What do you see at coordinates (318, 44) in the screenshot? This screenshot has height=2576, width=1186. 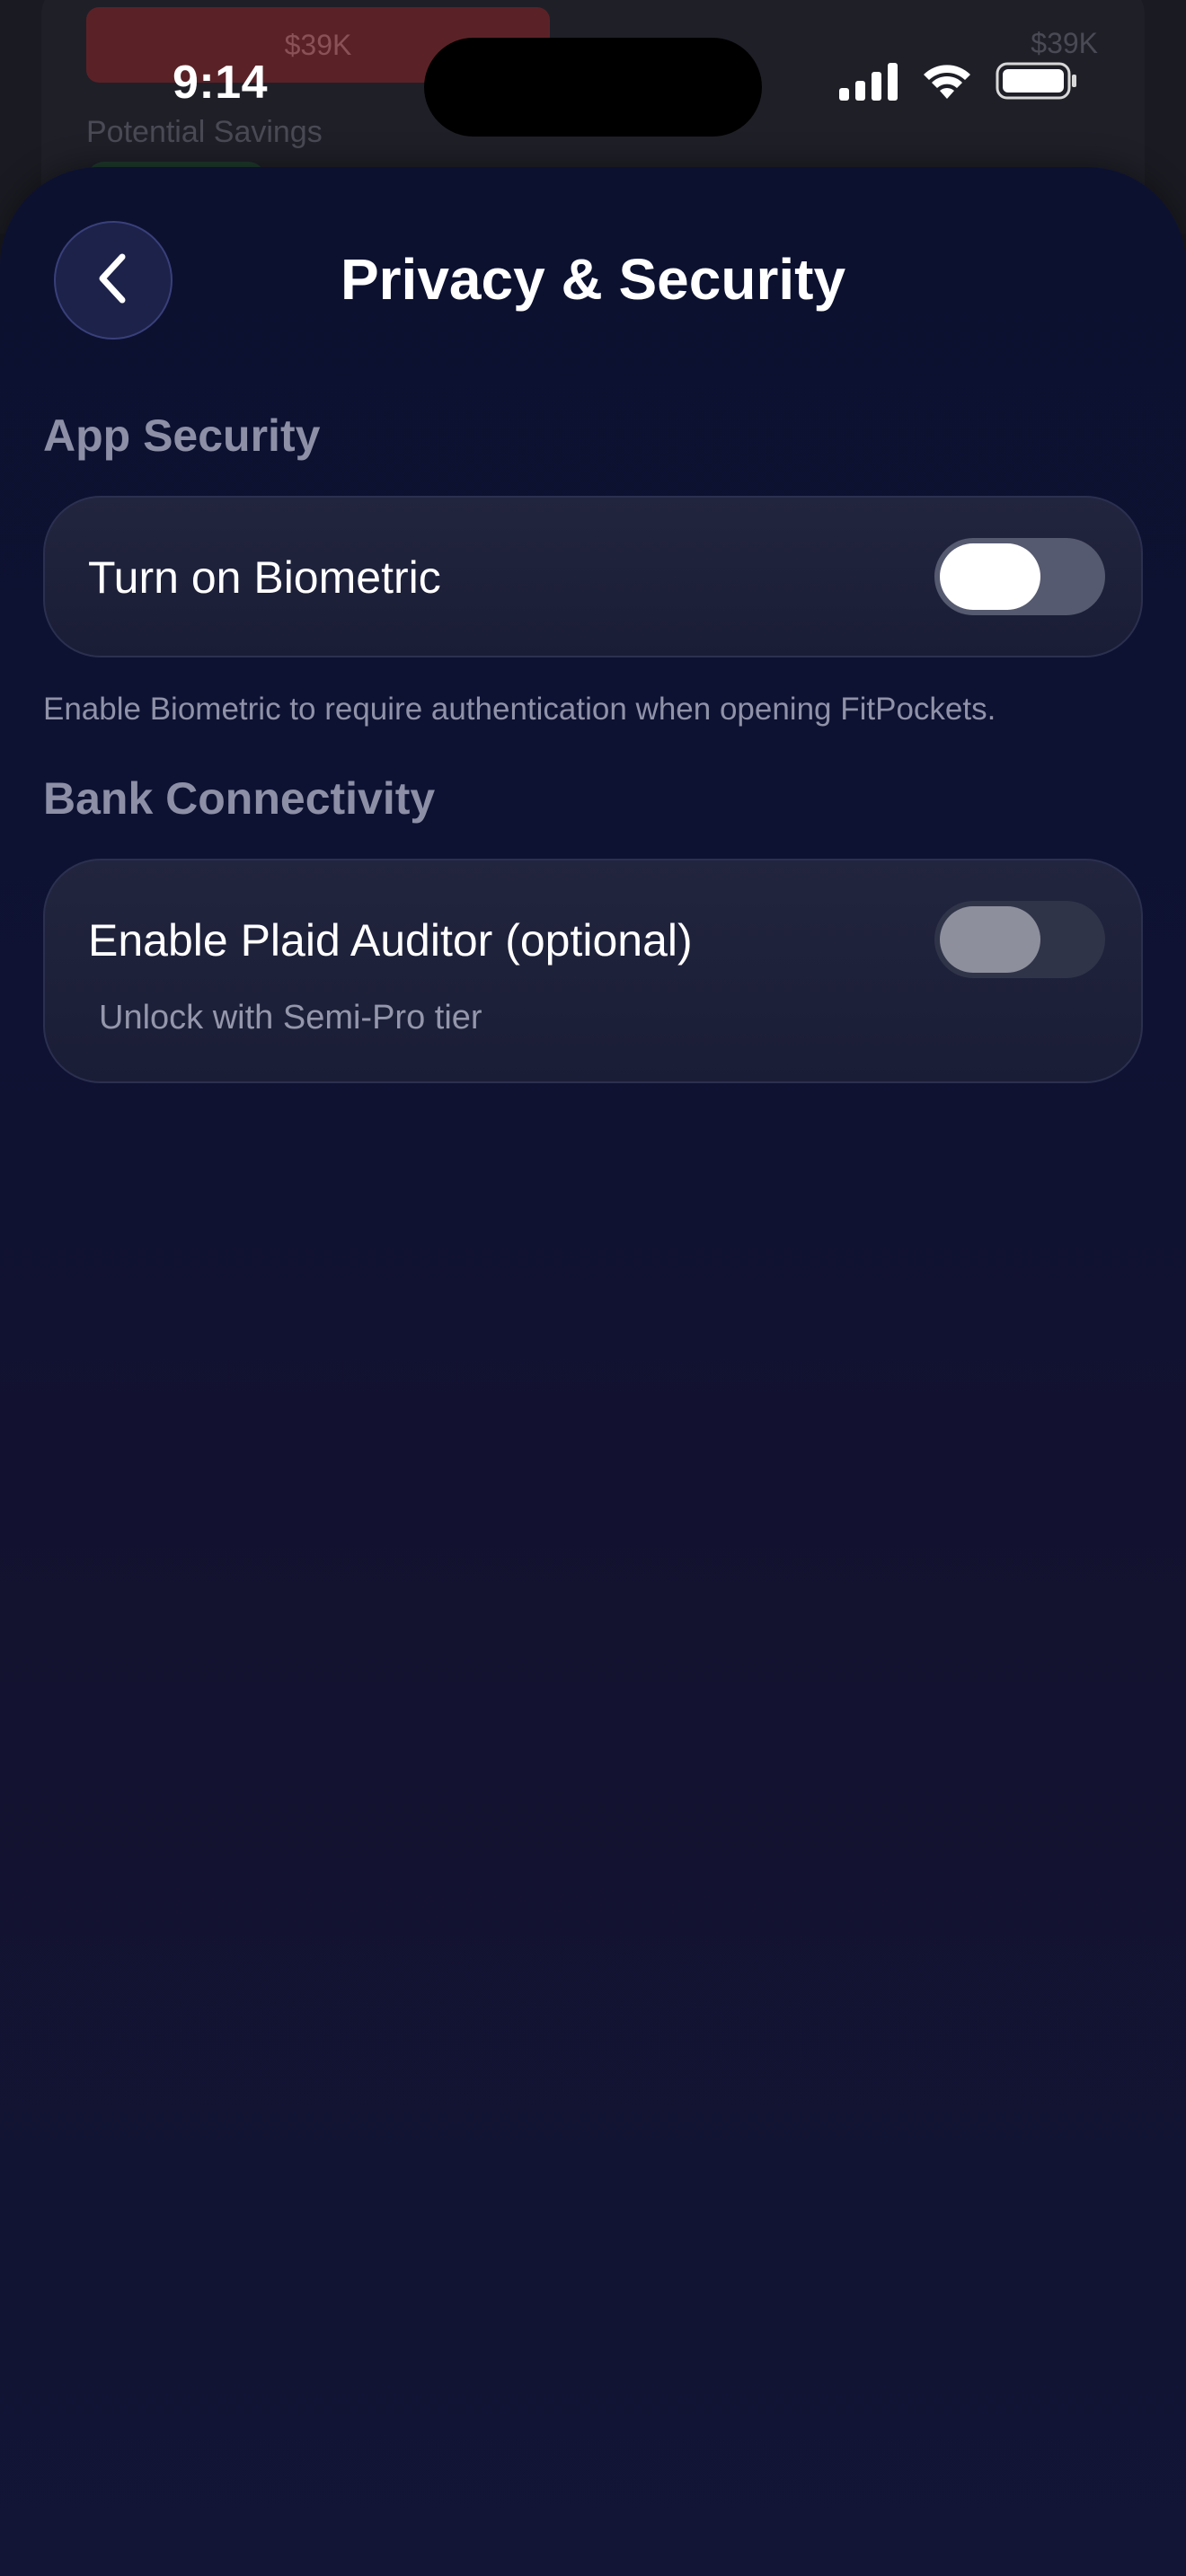 I see `background-bar-value: $39K` at bounding box center [318, 44].